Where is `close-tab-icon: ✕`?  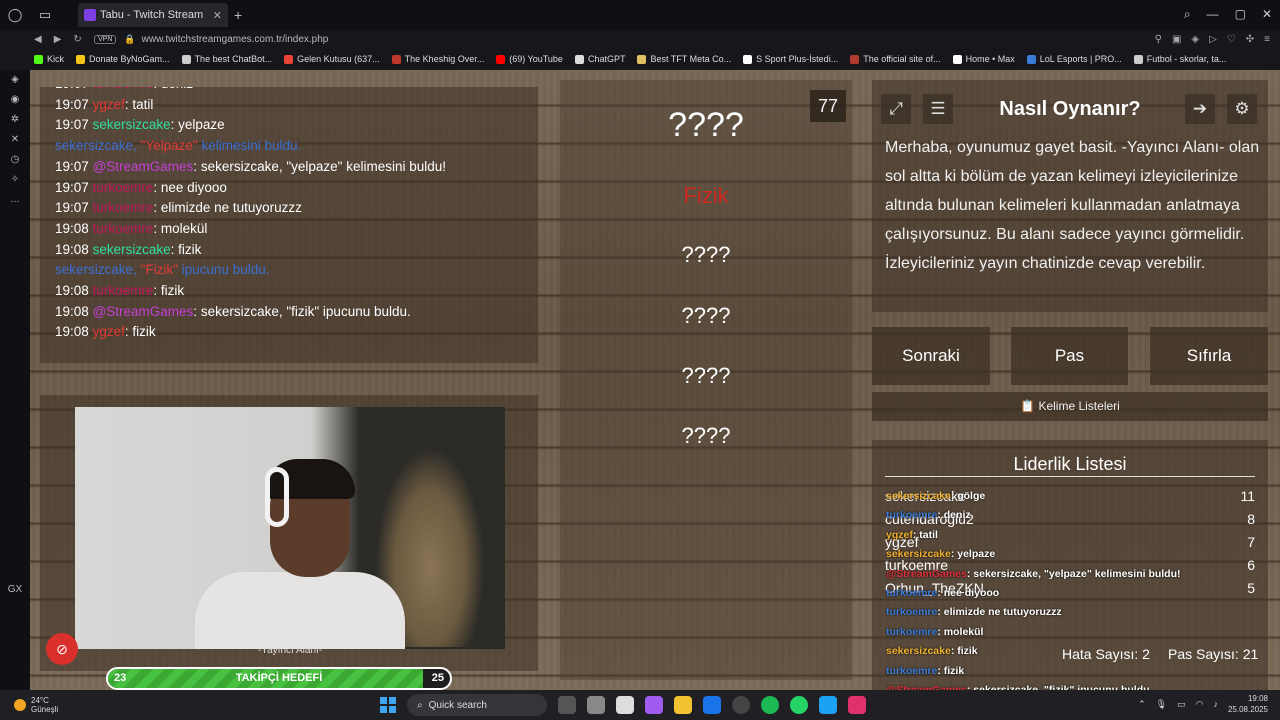 close-tab-icon: ✕ is located at coordinates (217, 15).